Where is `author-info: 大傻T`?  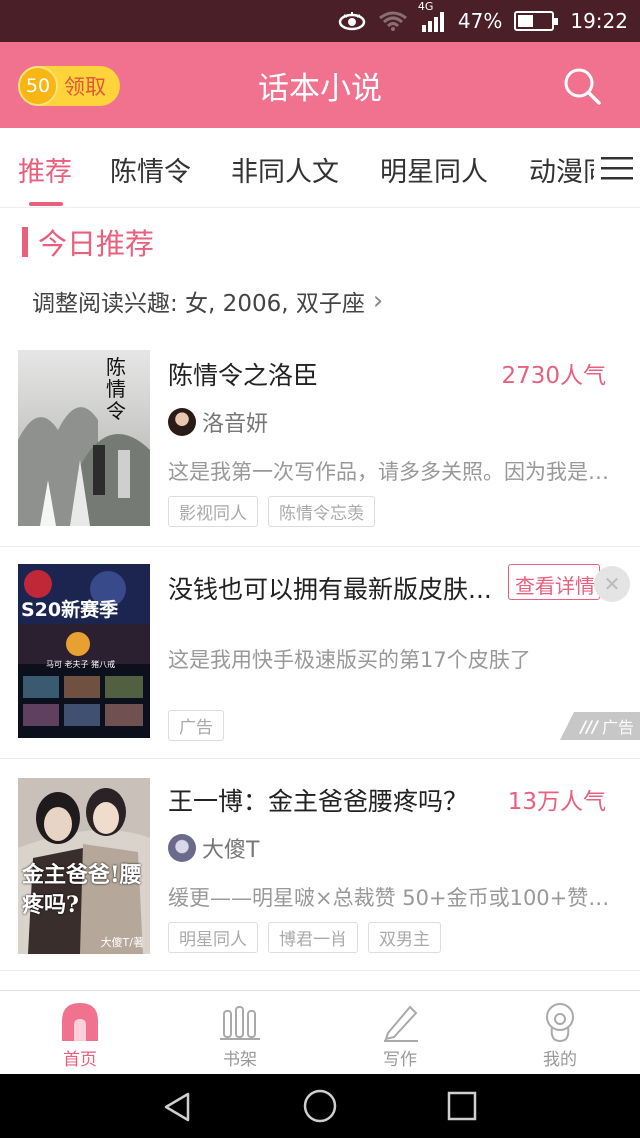 author-info: 大傻T is located at coordinates (213, 848).